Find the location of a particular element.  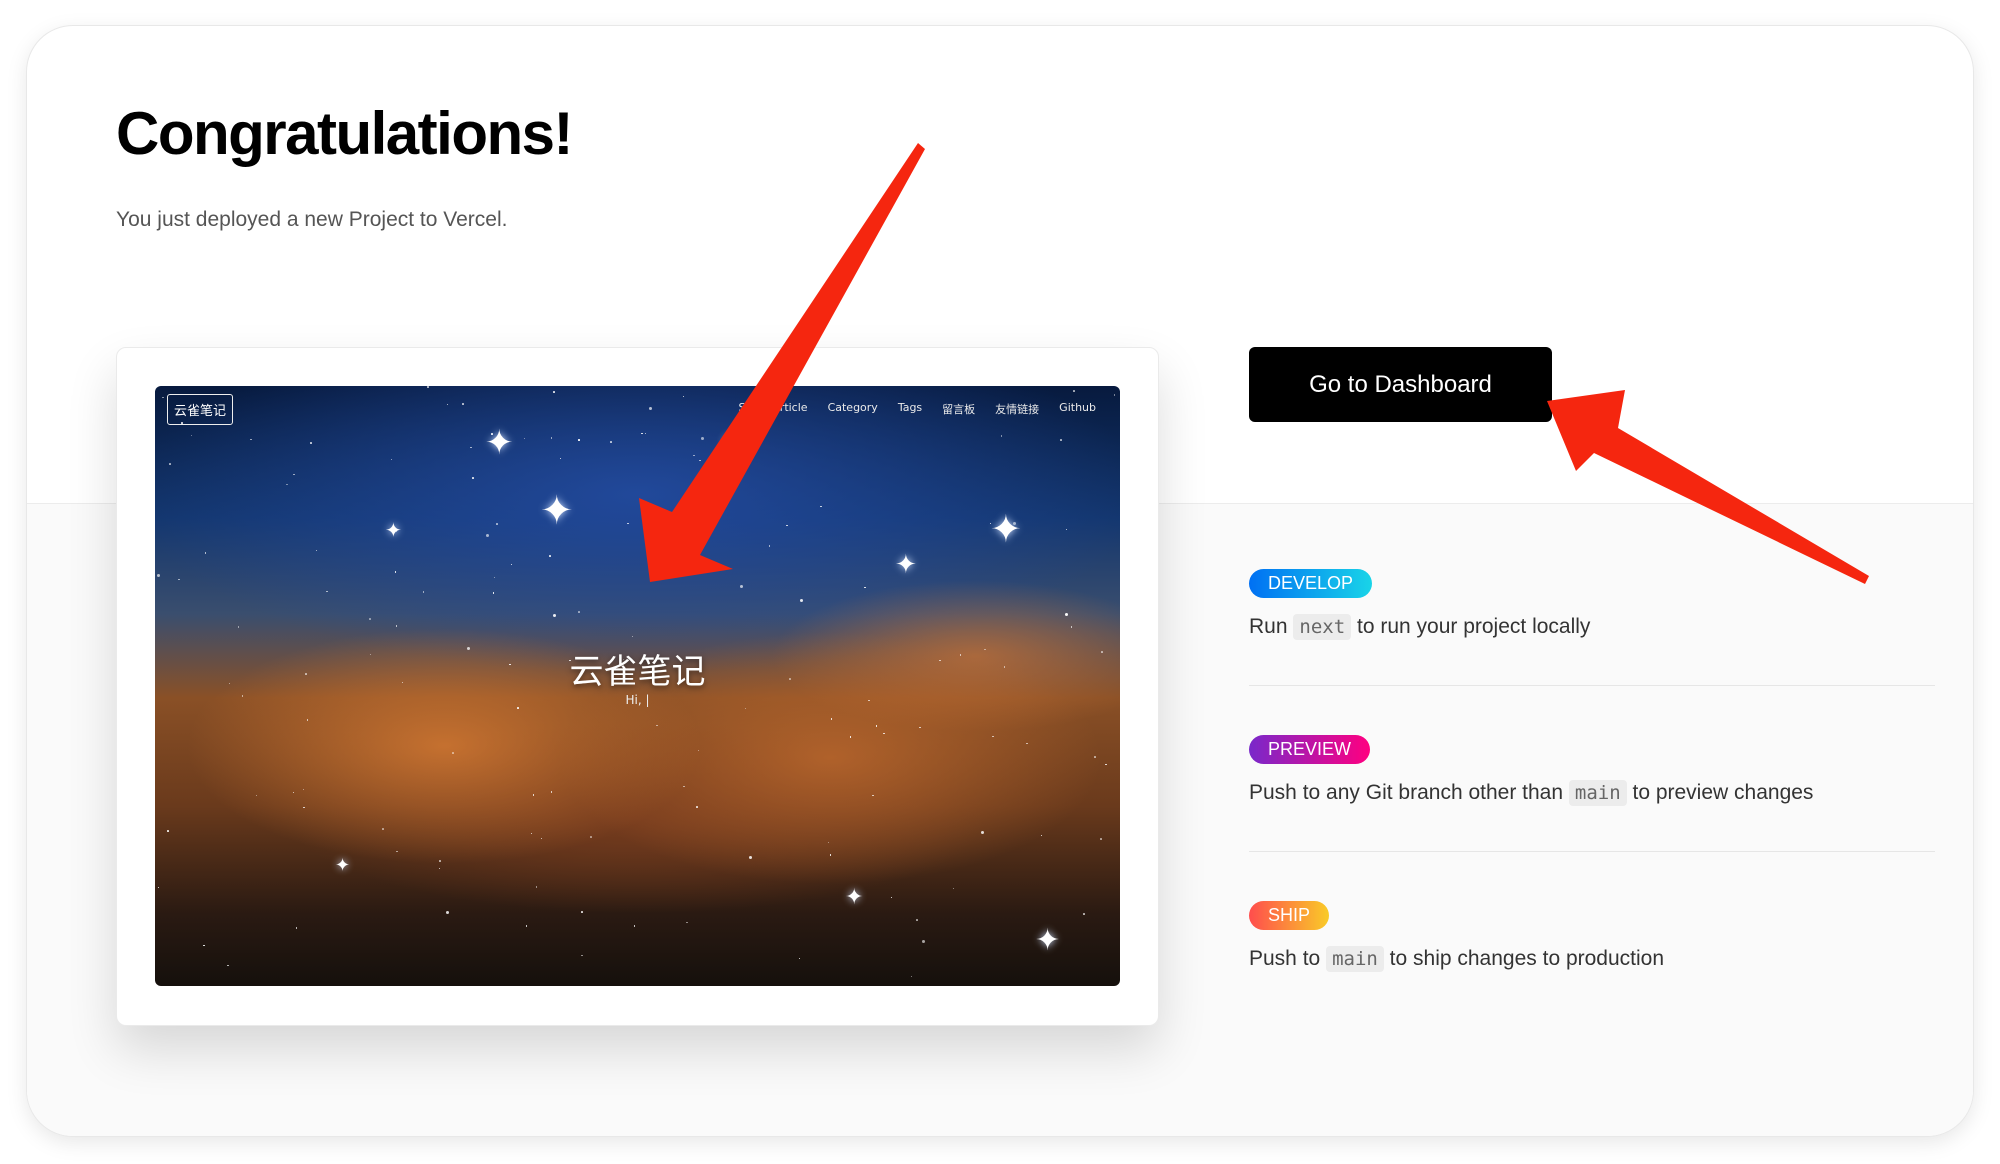

preview-hero-title: 云雀笔记 is located at coordinates (637, 672).